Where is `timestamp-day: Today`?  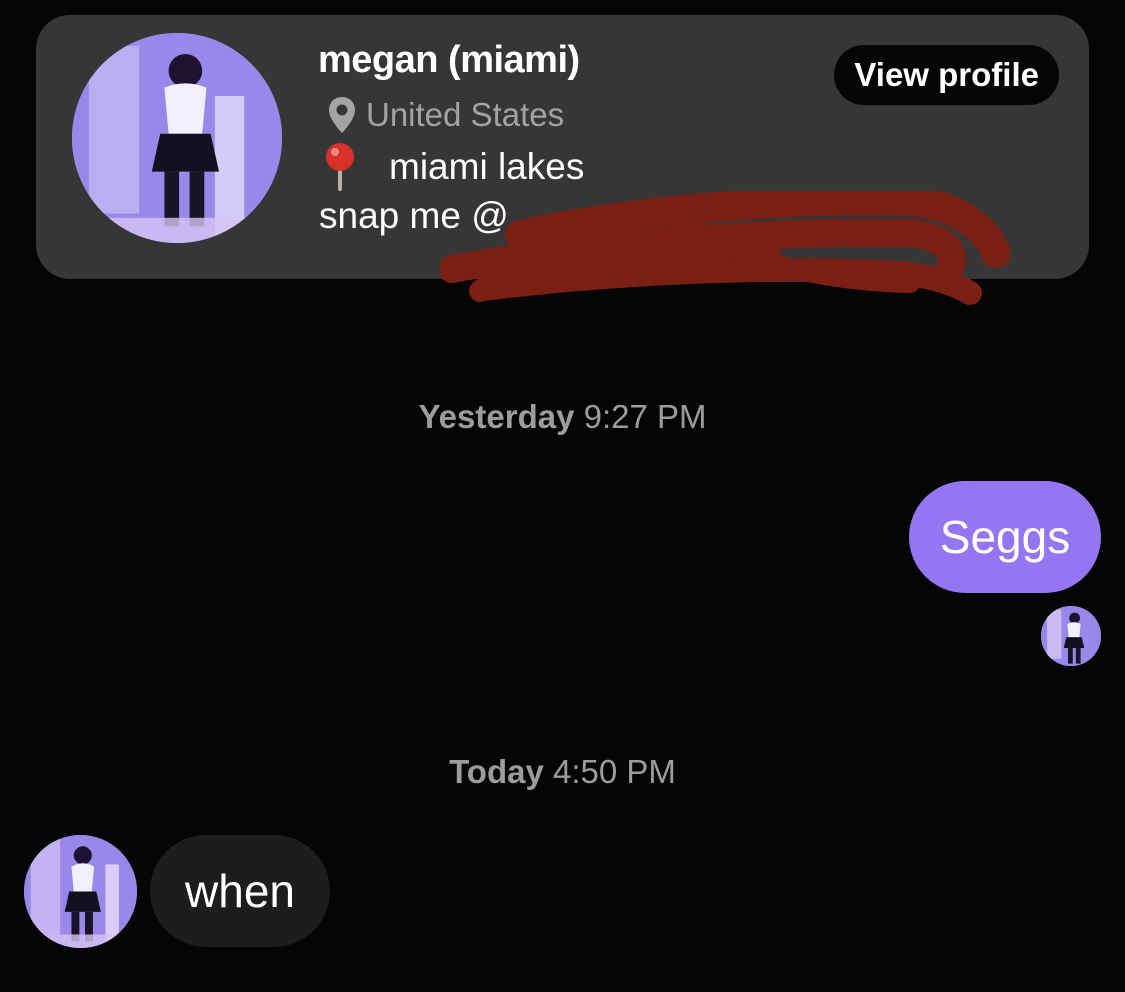
timestamp-day: Today is located at coordinates (496, 771).